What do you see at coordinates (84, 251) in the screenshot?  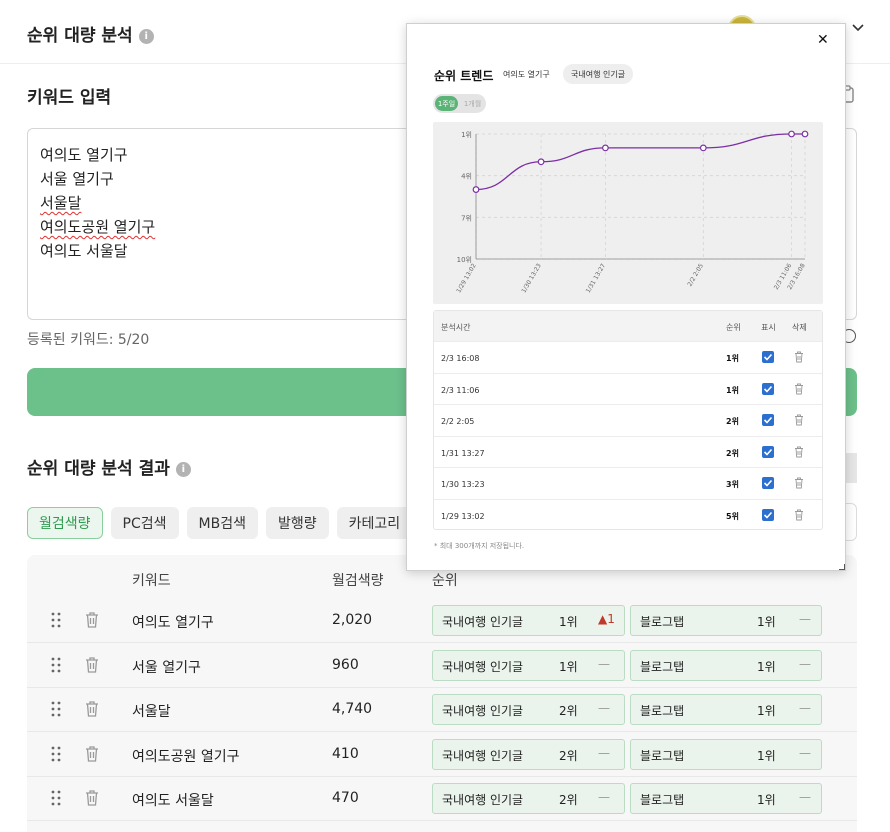 I see `keyword-line-text: 여의도 서울달` at bounding box center [84, 251].